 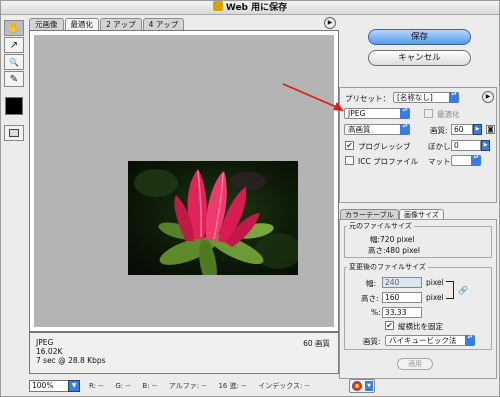 What do you see at coordinates (46, 24) in the screenshot?
I see `tab-original: 元画像` at bounding box center [46, 24].